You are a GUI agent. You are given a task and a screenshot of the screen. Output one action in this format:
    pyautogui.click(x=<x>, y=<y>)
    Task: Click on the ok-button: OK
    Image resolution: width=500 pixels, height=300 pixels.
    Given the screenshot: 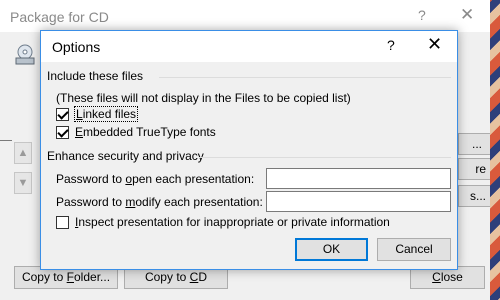 What is the action you would take?
    pyautogui.click(x=331, y=249)
    